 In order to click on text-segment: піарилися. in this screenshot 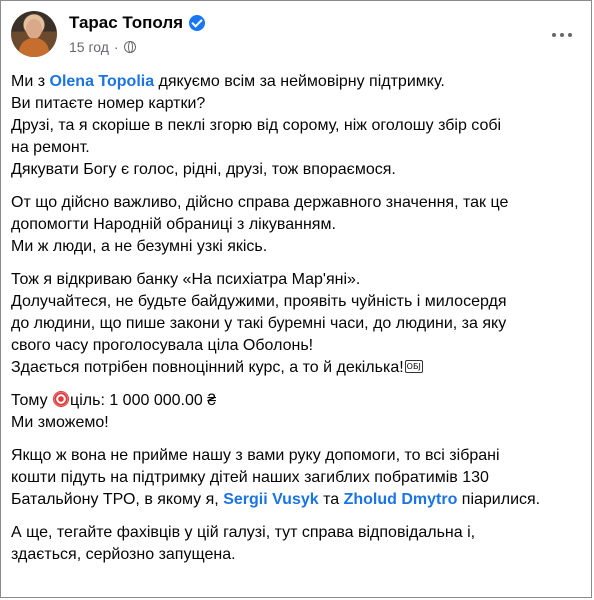, I will do `click(499, 499)`.